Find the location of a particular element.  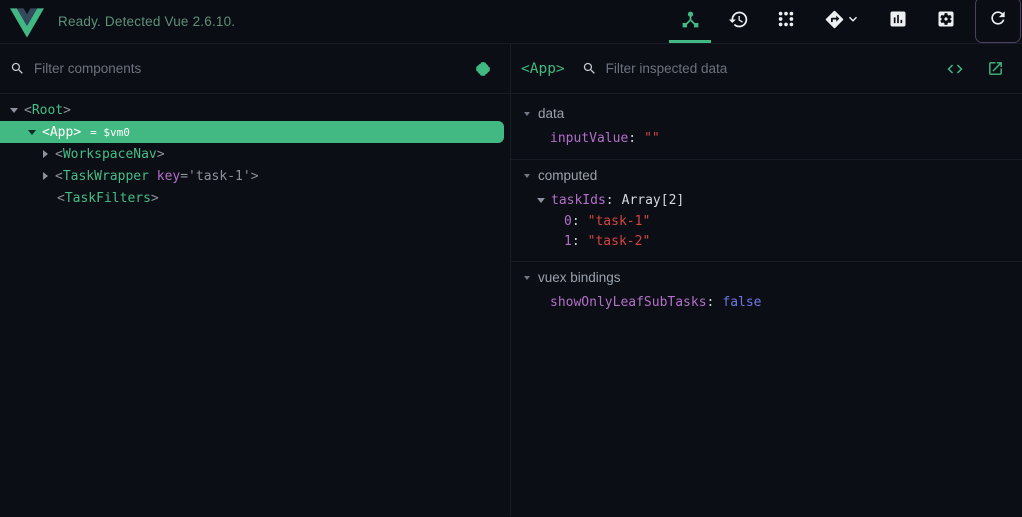

section-title: vuex bindings is located at coordinates (579, 277).